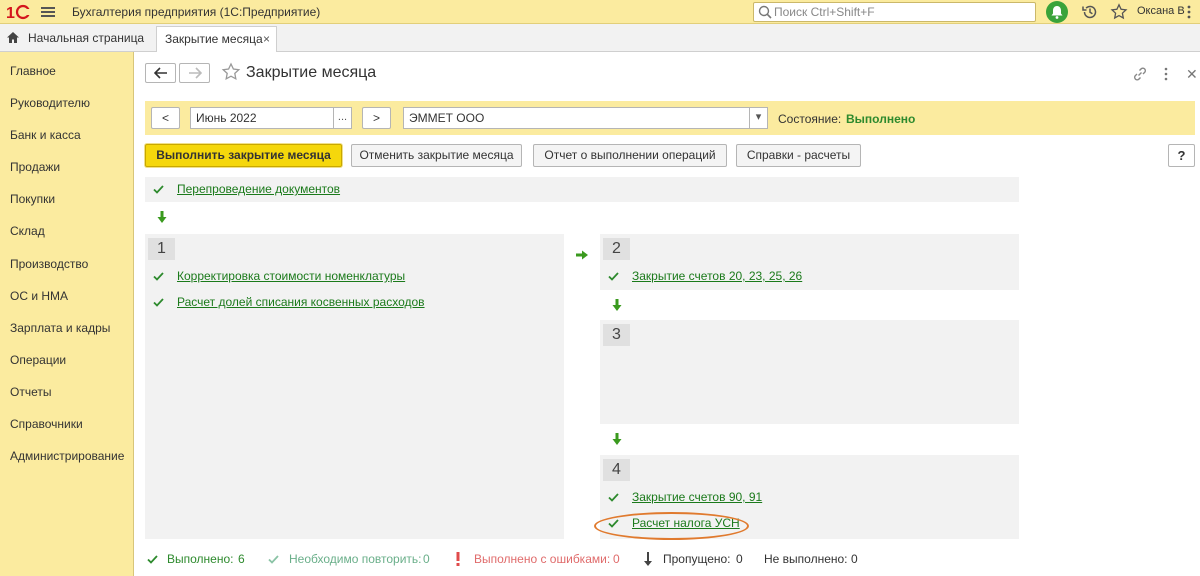 This screenshot has height=576, width=1200. I want to click on tab-month-closing: Закрытие месяца ×, so click(216, 39).